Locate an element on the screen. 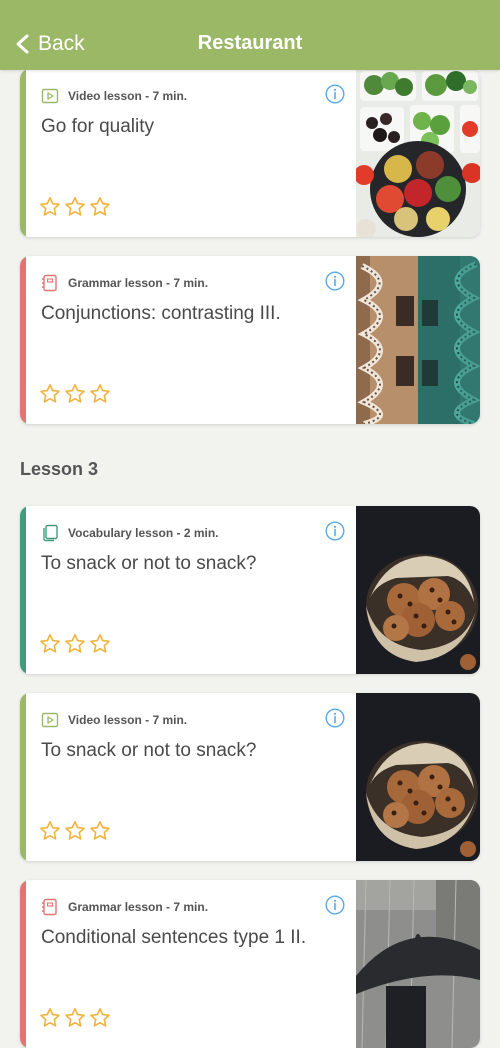 Image resolution: width=500 pixels, height=1048 pixels. lesson-title: Go for quality is located at coordinates (97, 126).